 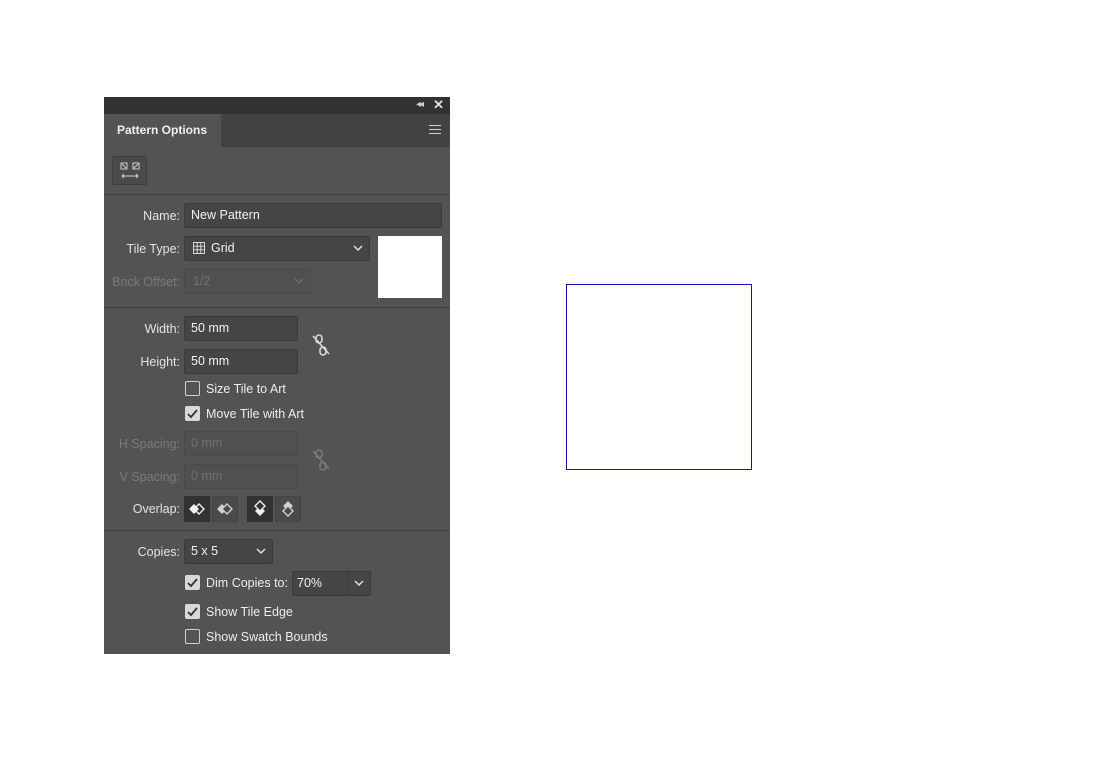 What do you see at coordinates (410, 267) in the screenshot?
I see `tile-preview` at bounding box center [410, 267].